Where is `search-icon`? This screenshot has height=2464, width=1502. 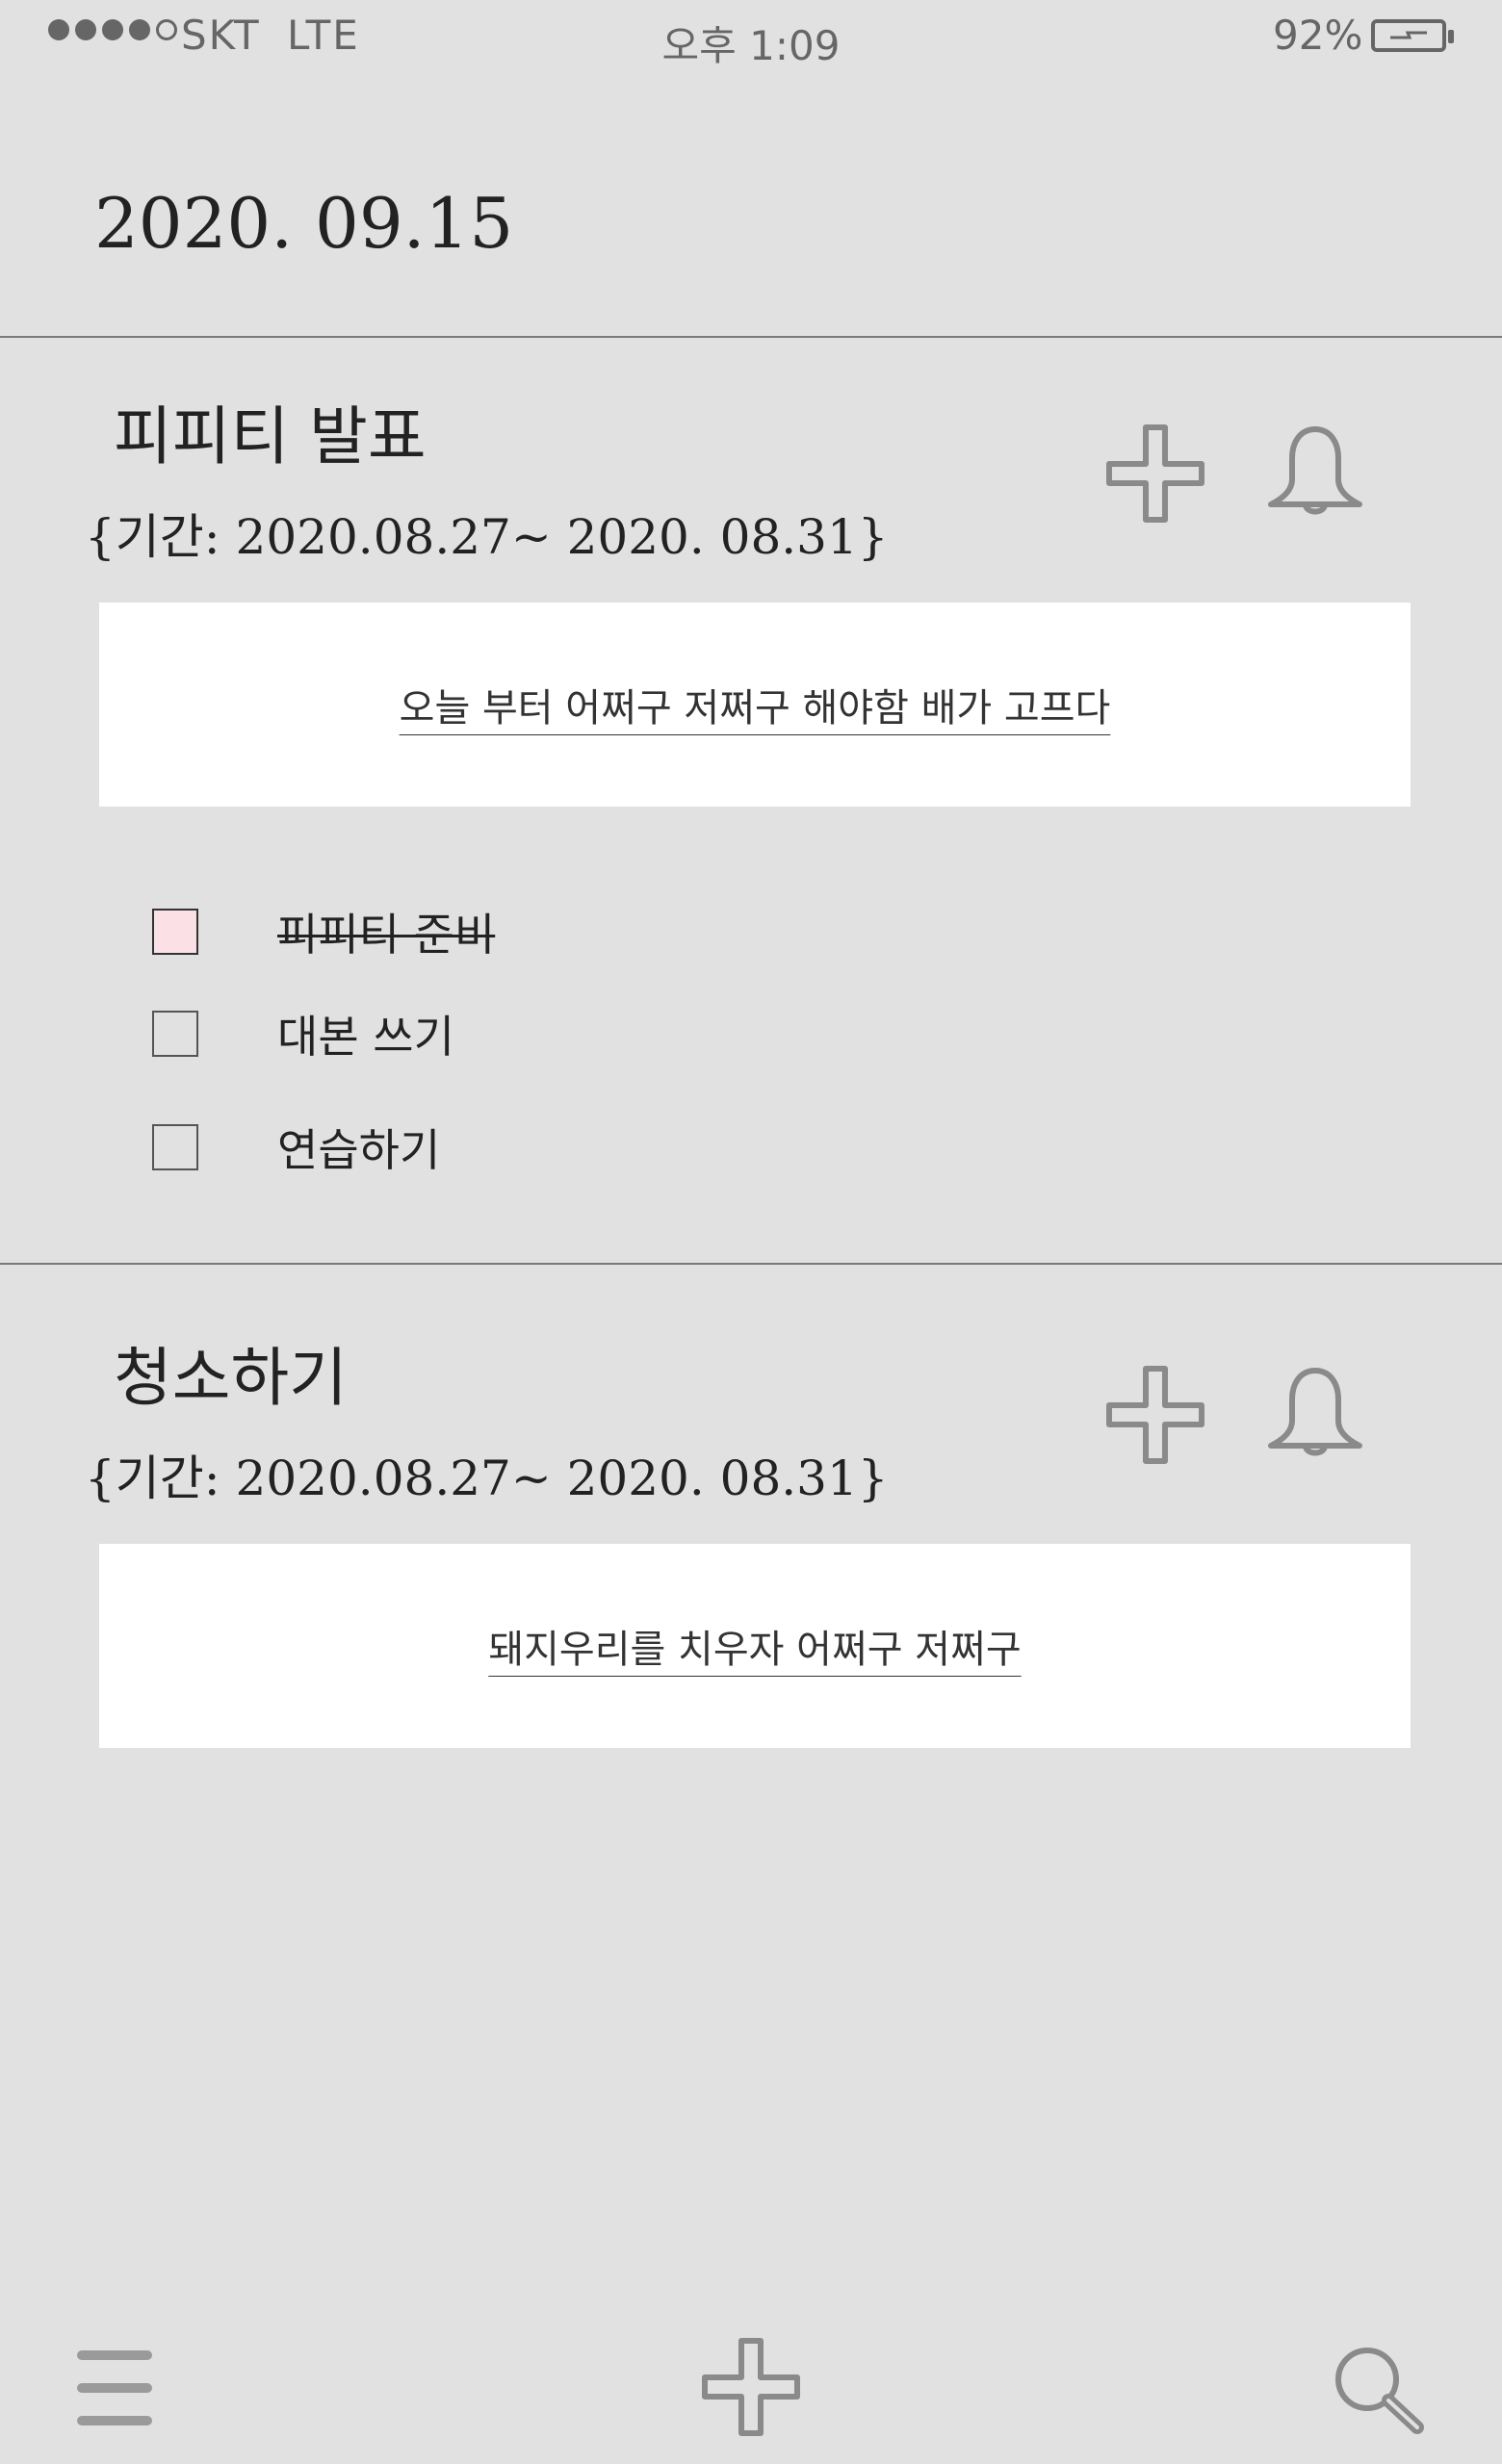 search-icon is located at coordinates (1379, 2391).